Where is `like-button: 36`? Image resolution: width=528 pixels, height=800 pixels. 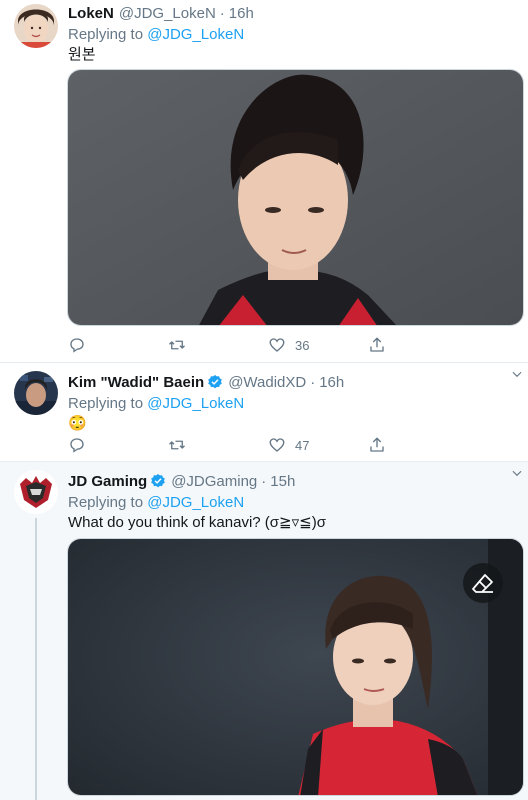 like-button: 36 is located at coordinates (318, 345).